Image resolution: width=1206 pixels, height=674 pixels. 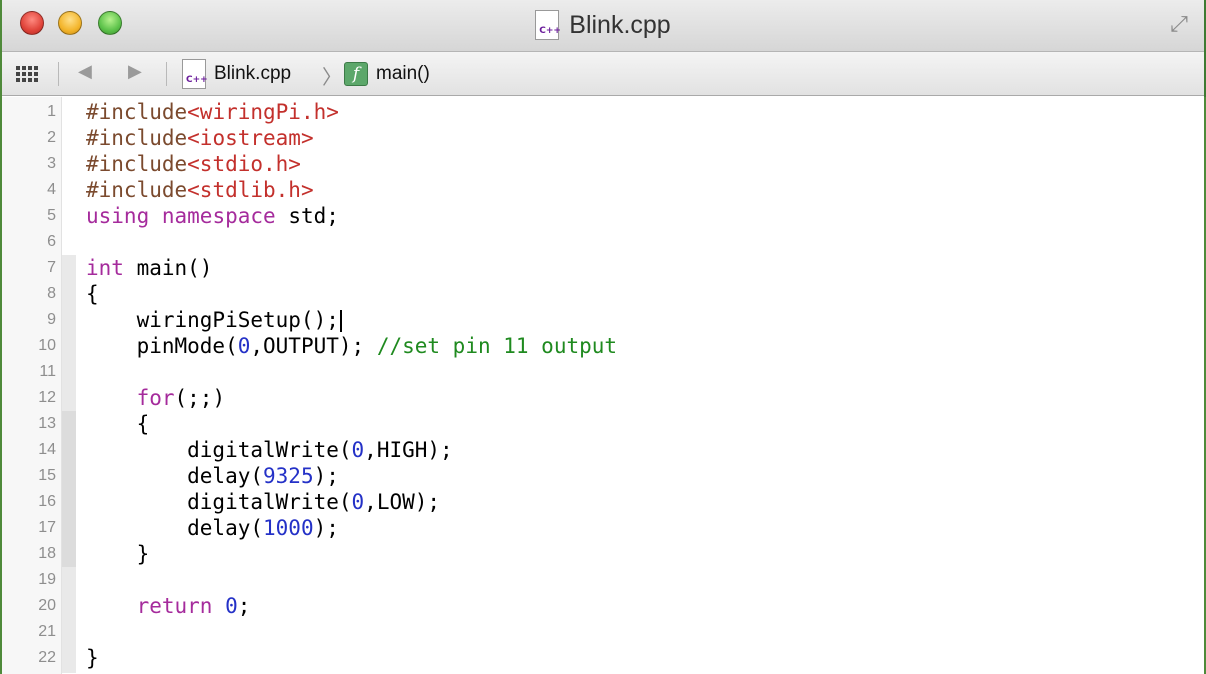 What do you see at coordinates (69, 489) in the screenshot?
I see `fold-region-for-loop` at bounding box center [69, 489].